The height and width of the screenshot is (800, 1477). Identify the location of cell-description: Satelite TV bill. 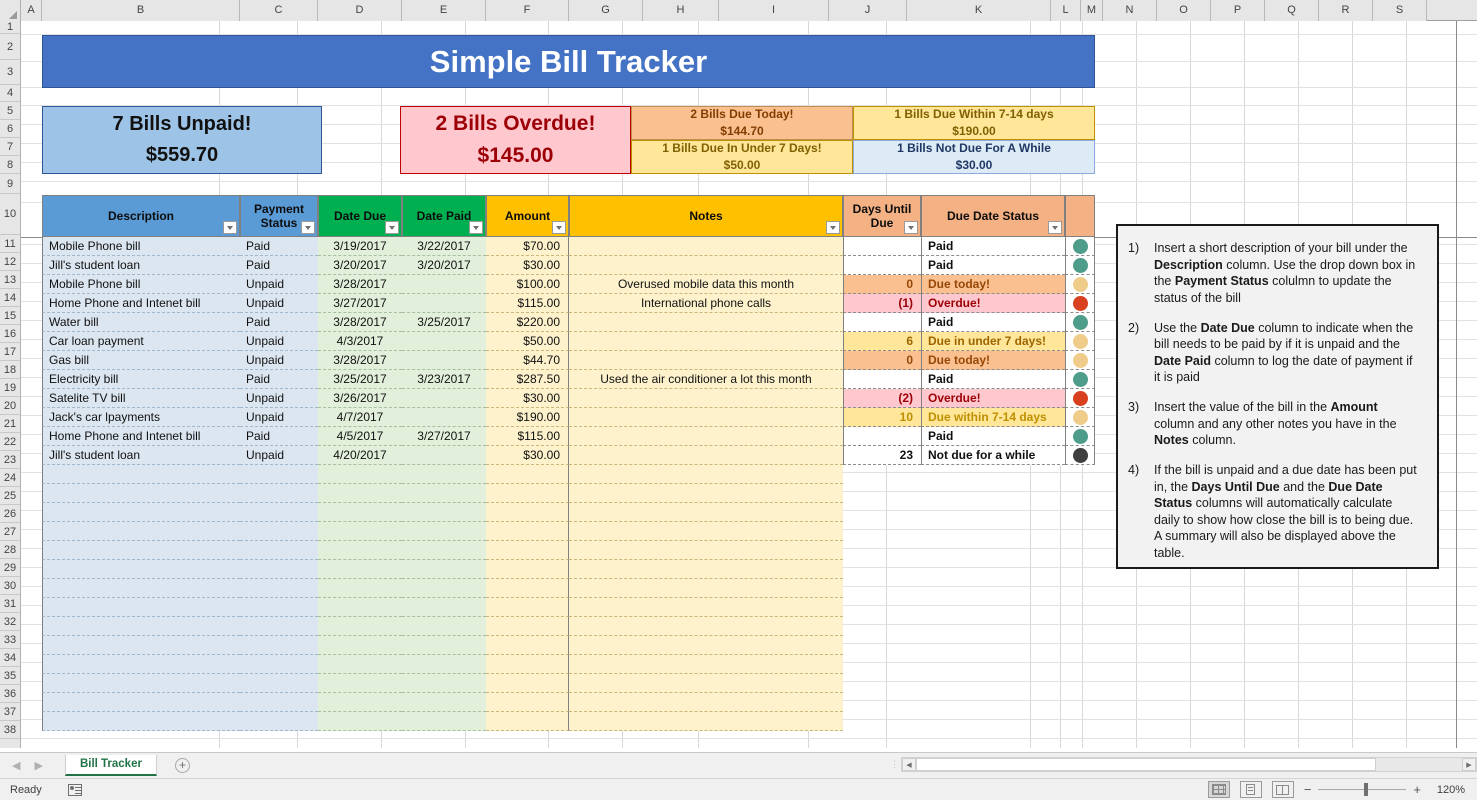
(141, 398).